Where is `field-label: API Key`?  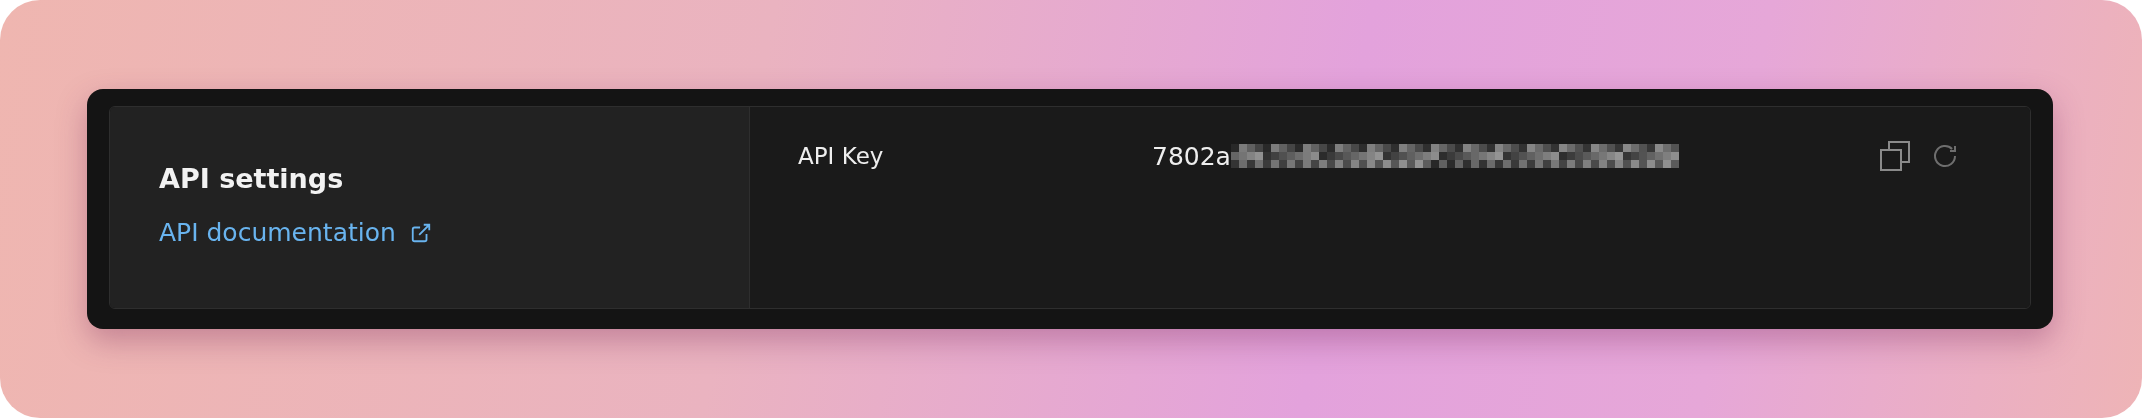
field-label: API Key is located at coordinates (841, 156).